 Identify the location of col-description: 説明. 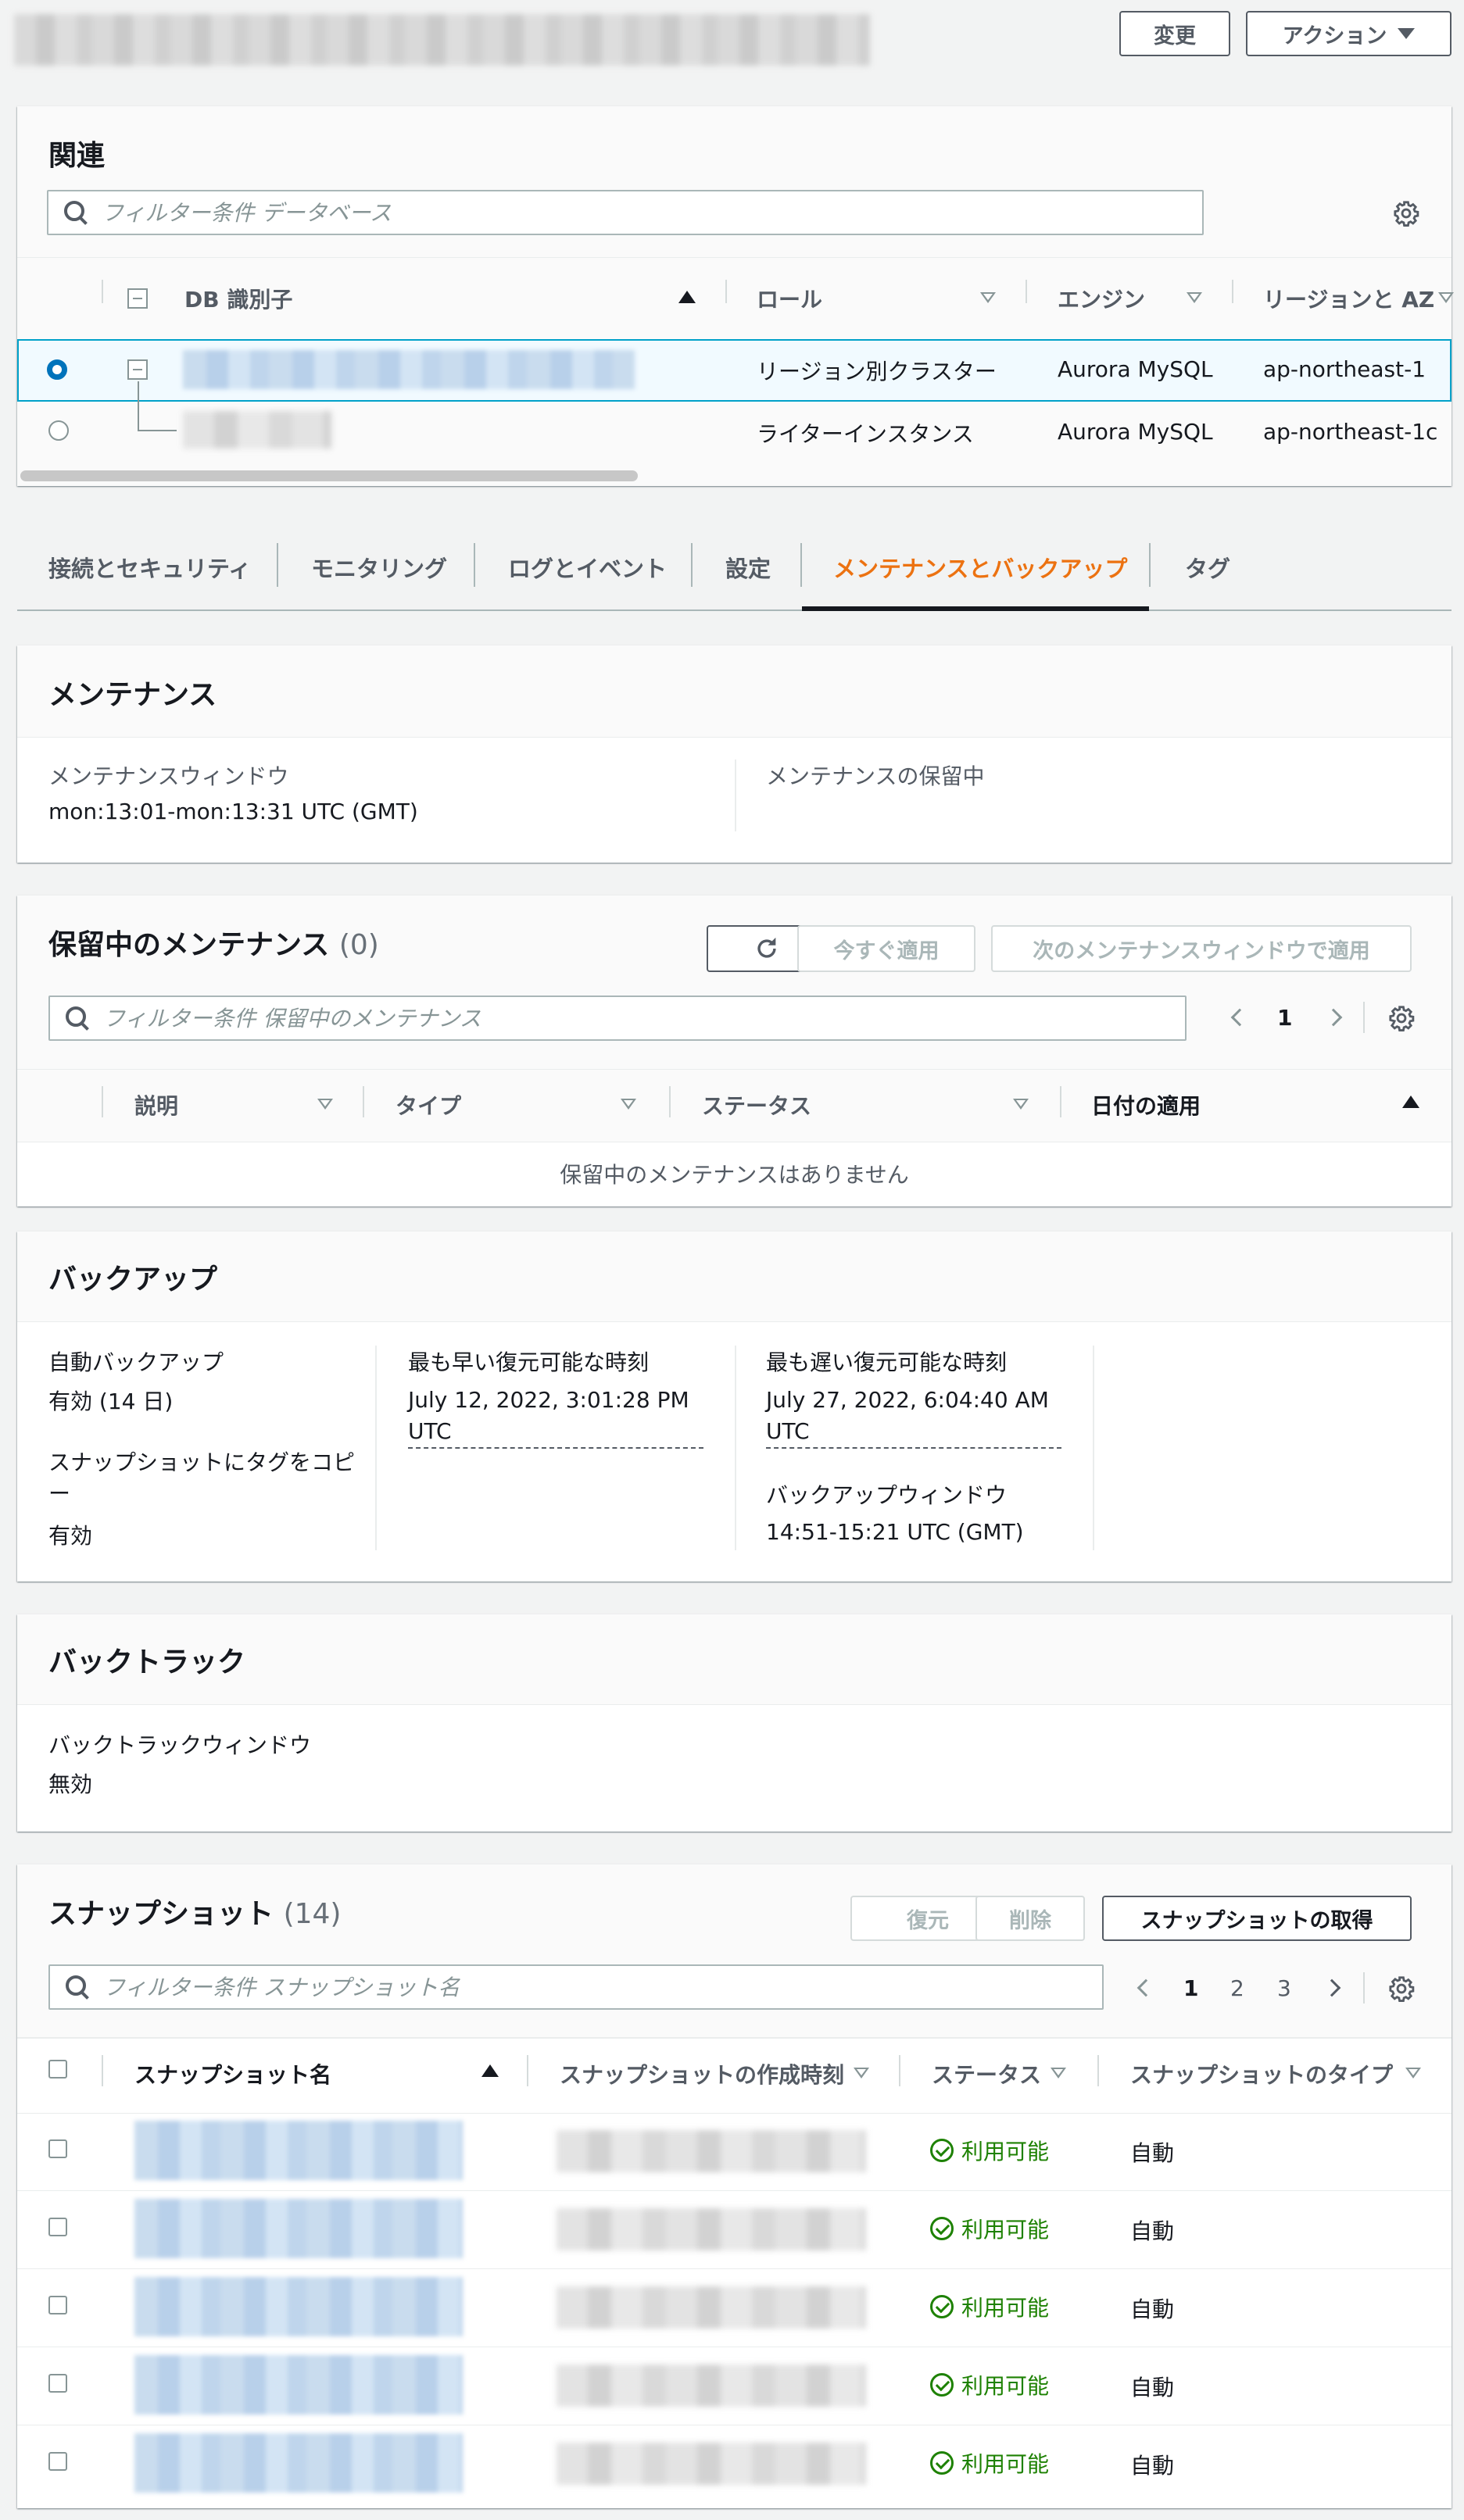
(156, 1105).